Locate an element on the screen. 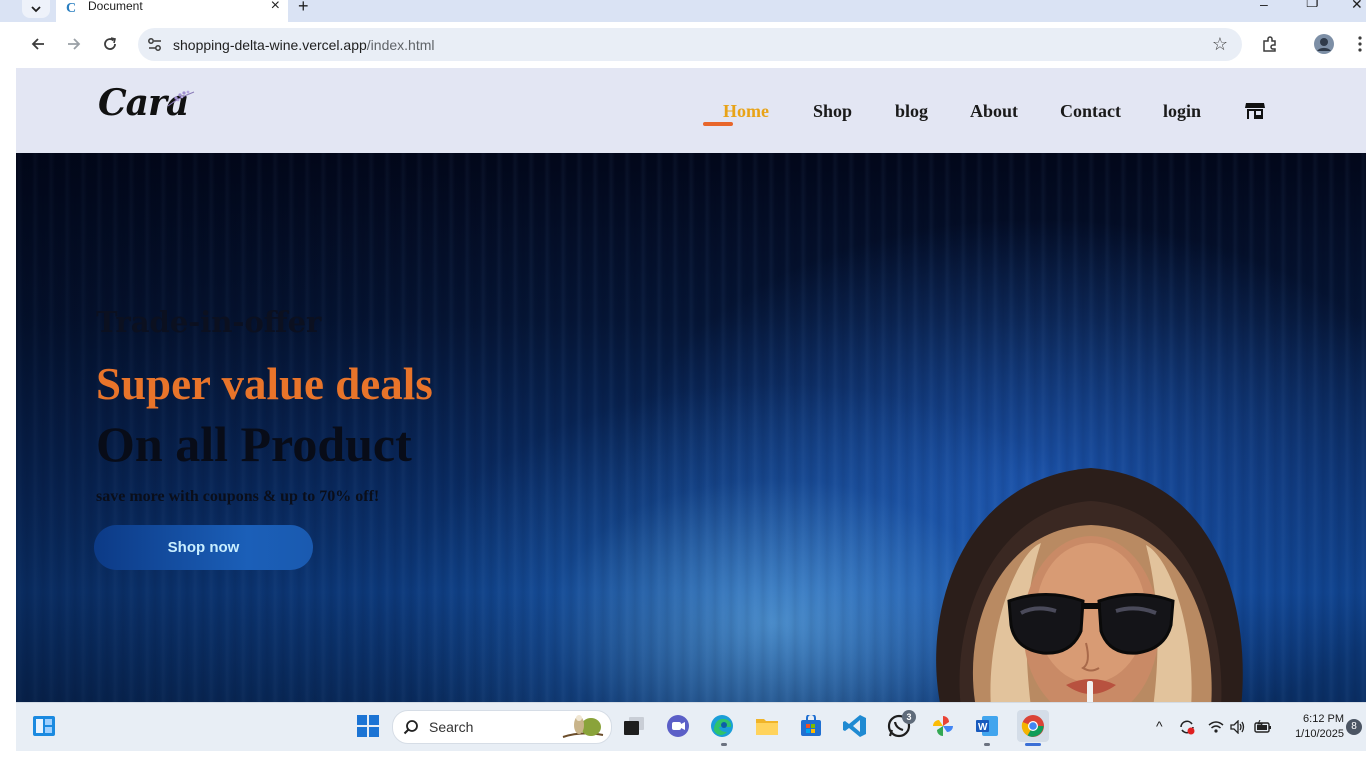 The height and width of the screenshot is (768, 1366). pinwheel-photos-icon is located at coordinates (943, 726).